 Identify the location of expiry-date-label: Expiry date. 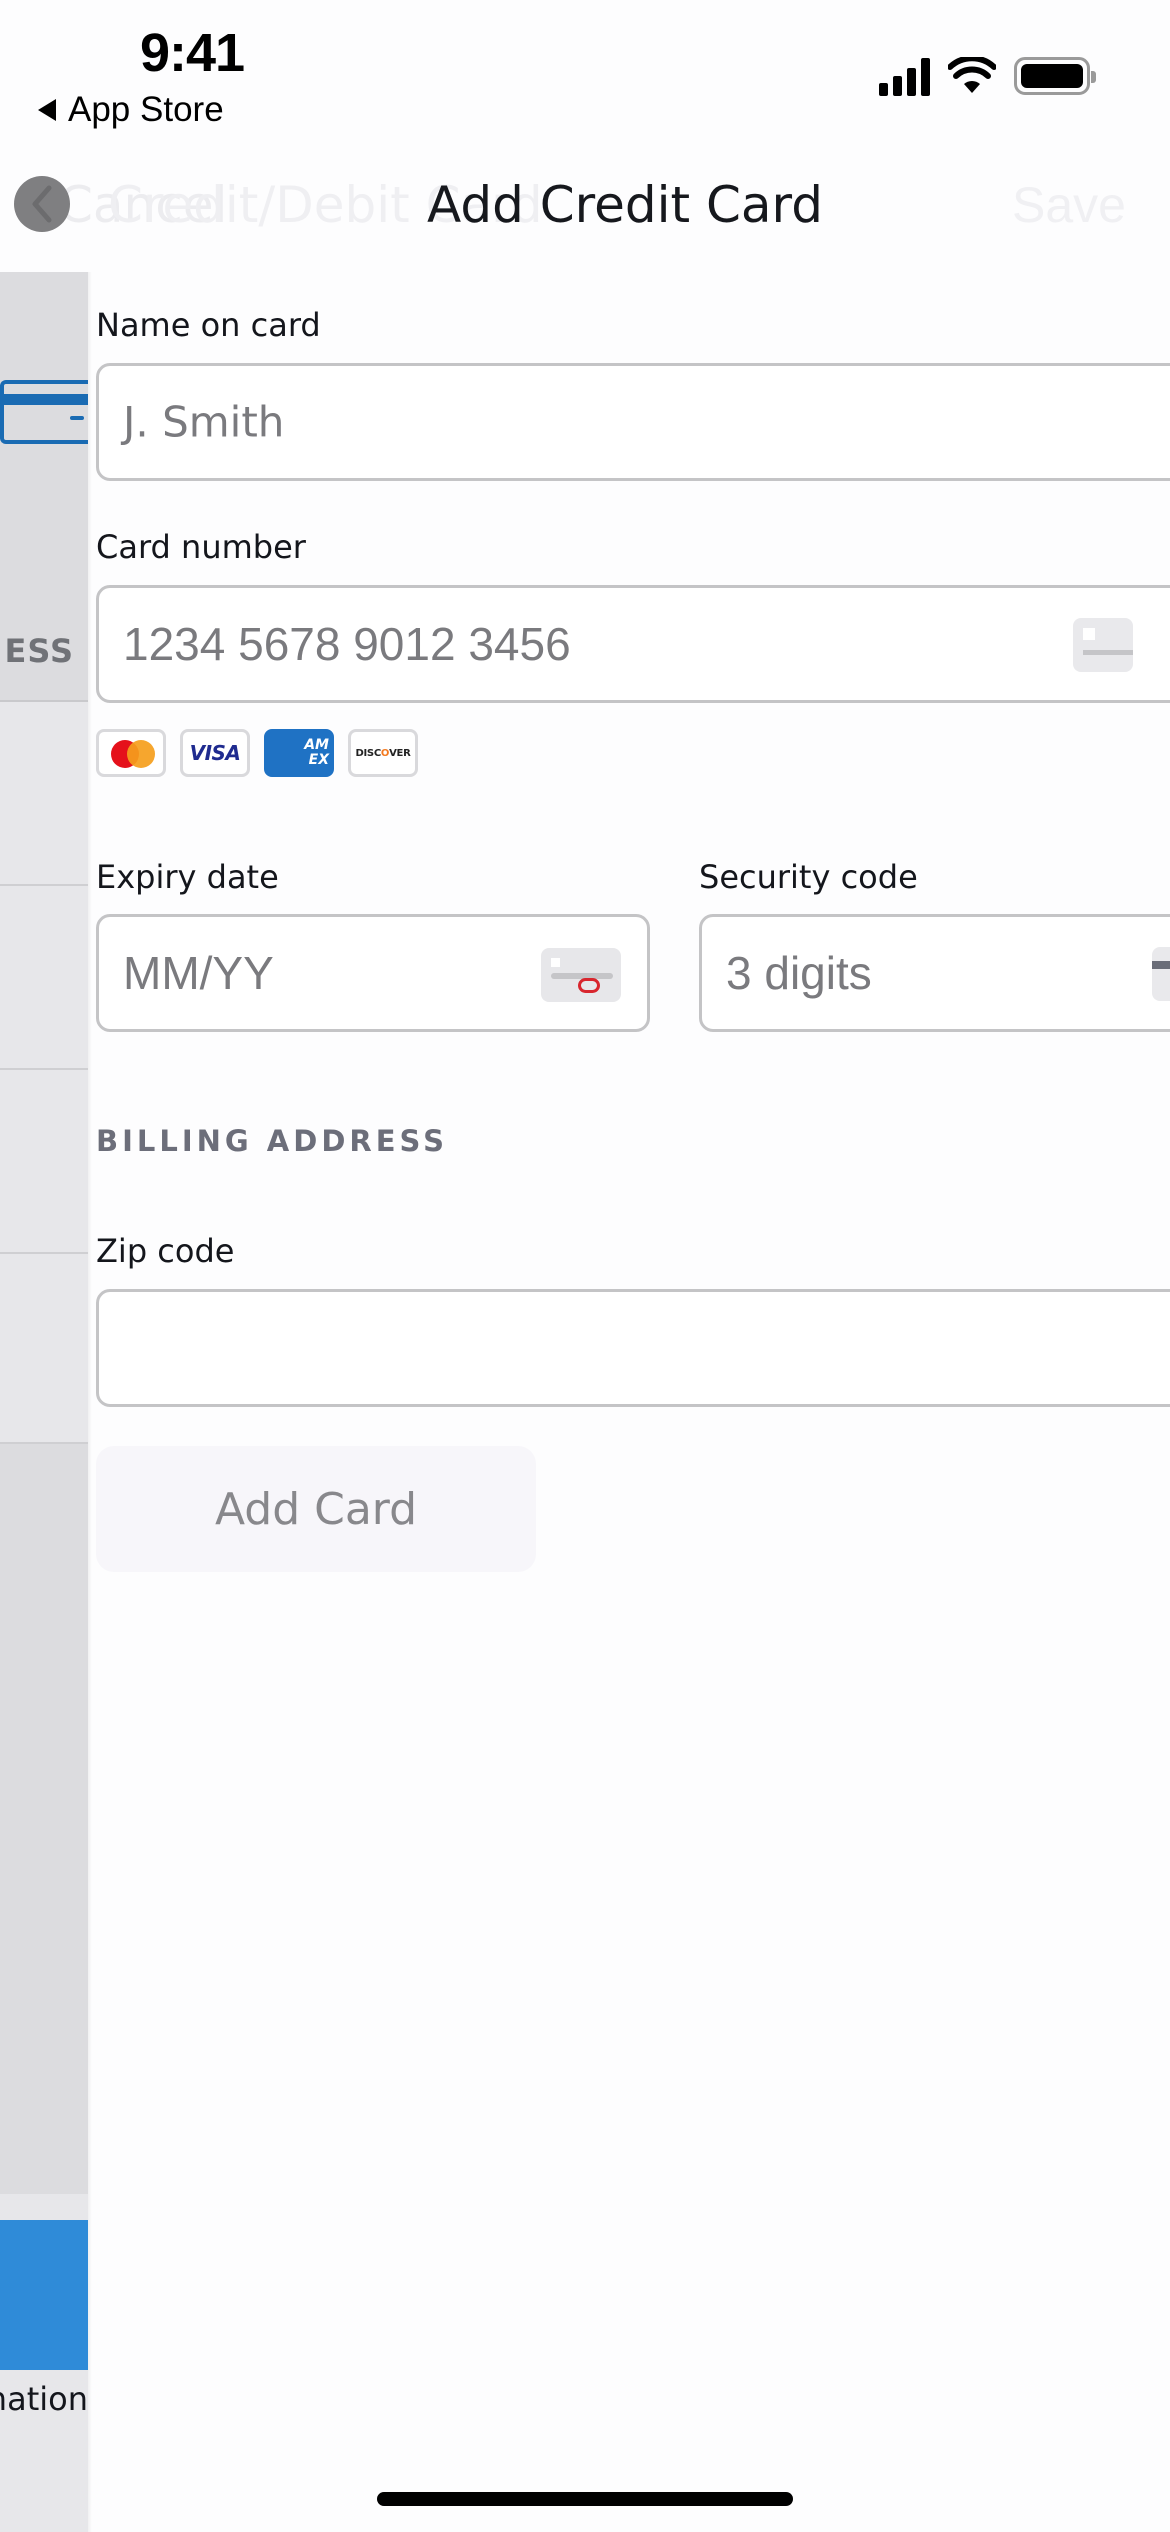
(187, 877).